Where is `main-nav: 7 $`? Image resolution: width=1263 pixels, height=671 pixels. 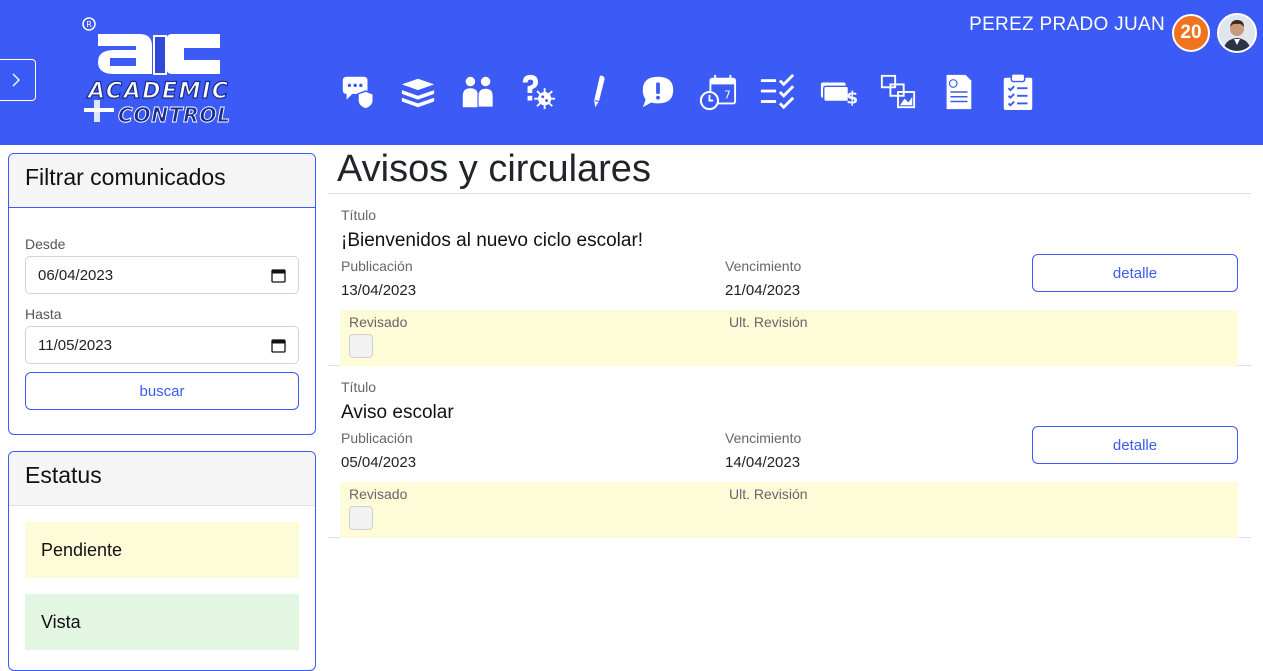
main-nav: 7 $ is located at coordinates (688, 92).